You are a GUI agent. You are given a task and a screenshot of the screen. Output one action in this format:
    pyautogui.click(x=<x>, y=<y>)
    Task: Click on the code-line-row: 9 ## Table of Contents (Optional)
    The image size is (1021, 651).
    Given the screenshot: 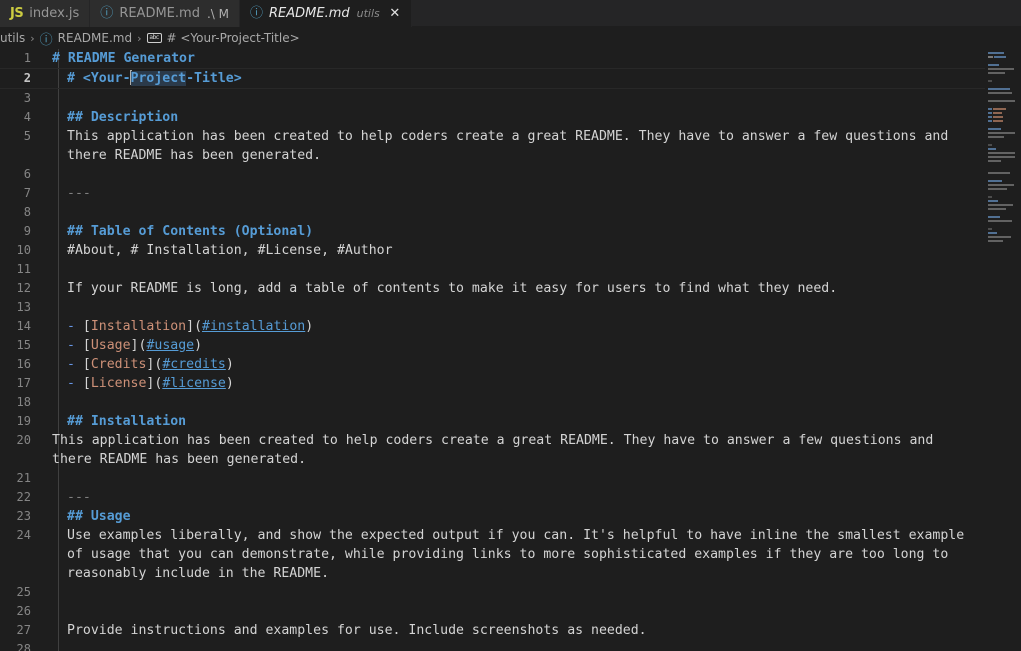 What is the action you would take?
    pyautogui.click(x=492, y=231)
    